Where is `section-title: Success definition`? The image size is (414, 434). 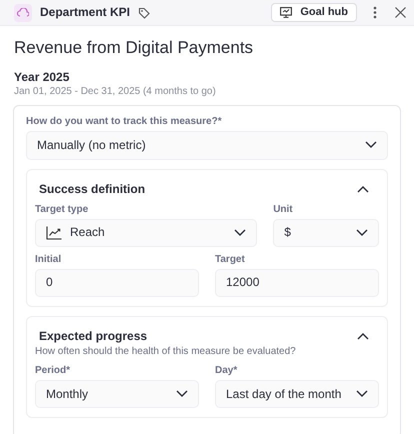 section-title: Success definition is located at coordinates (92, 189).